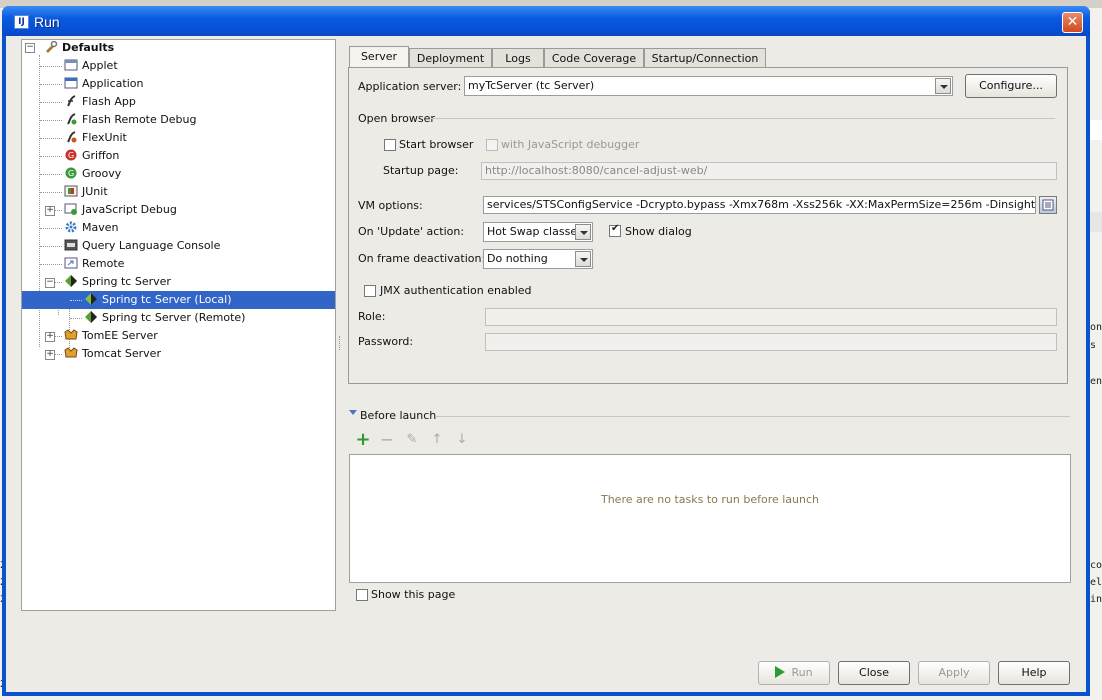 Image resolution: width=1102 pixels, height=700 pixels. What do you see at coordinates (802, 672) in the screenshot?
I see `run-button-label: Run` at bounding box center [802, 672].